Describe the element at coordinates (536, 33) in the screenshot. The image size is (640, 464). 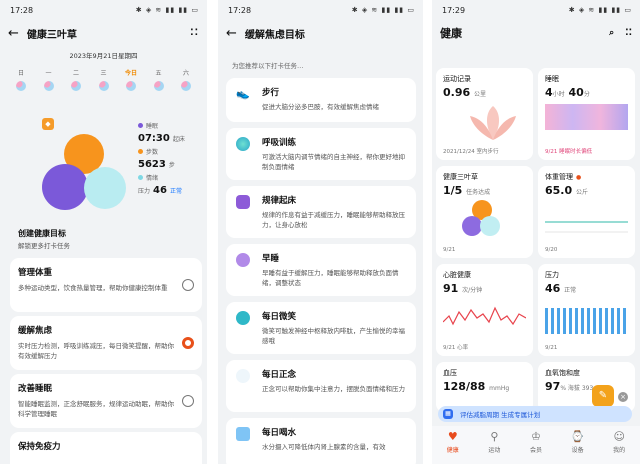
I see `title-bar: 健康 ⌕ ⁚⁚` at that location.